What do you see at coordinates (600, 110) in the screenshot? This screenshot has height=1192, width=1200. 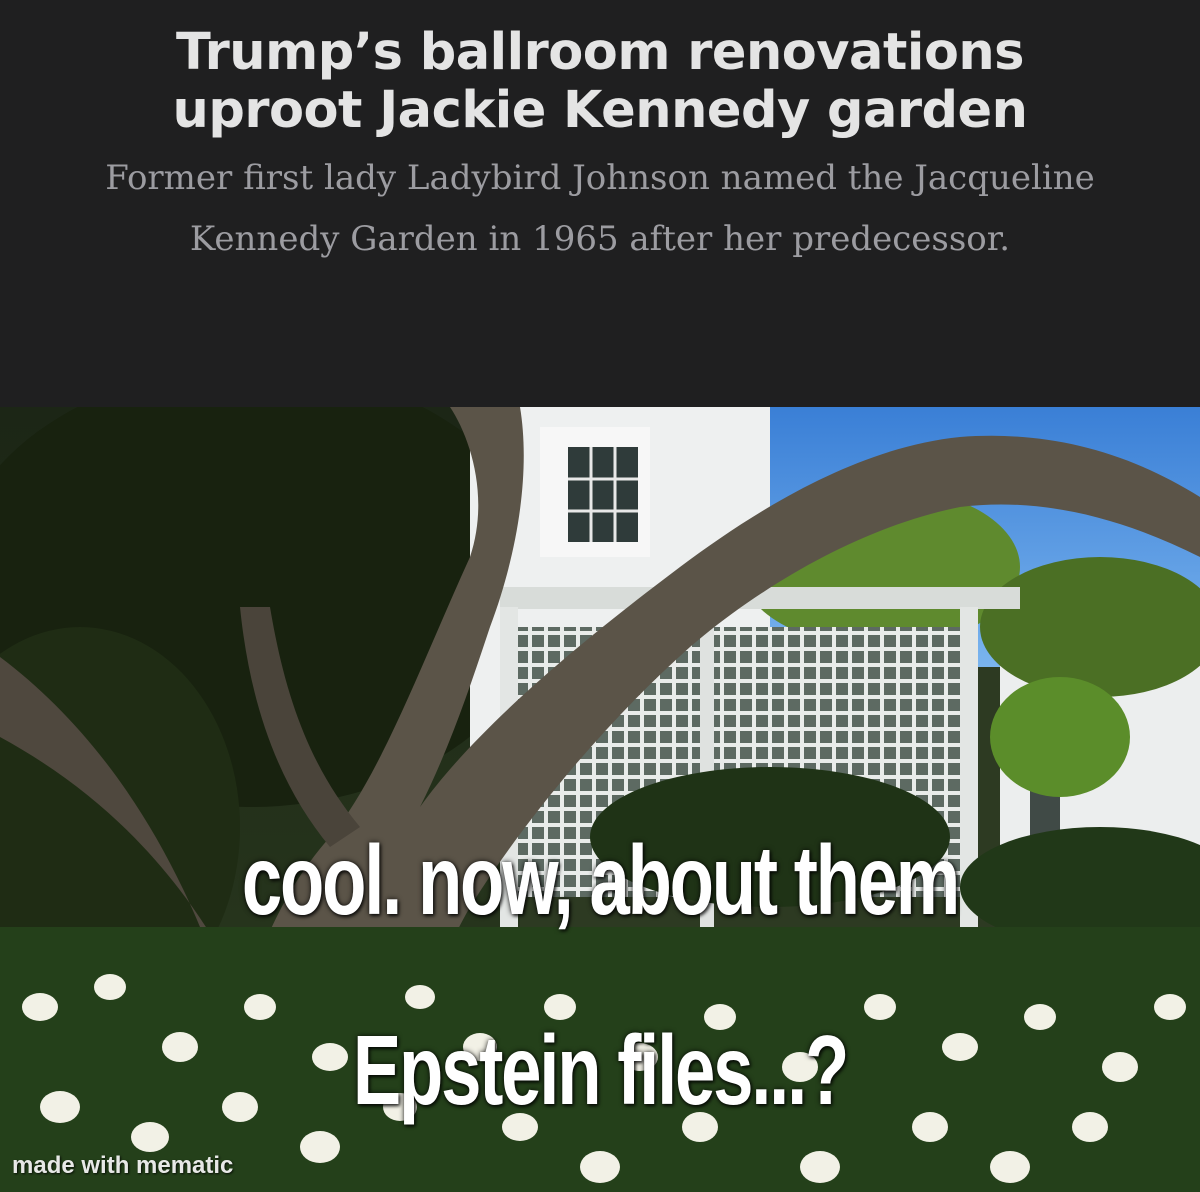 I see `headline-line-2: uproot Jackie Kennedy garden` at bounding box center [600, 110].